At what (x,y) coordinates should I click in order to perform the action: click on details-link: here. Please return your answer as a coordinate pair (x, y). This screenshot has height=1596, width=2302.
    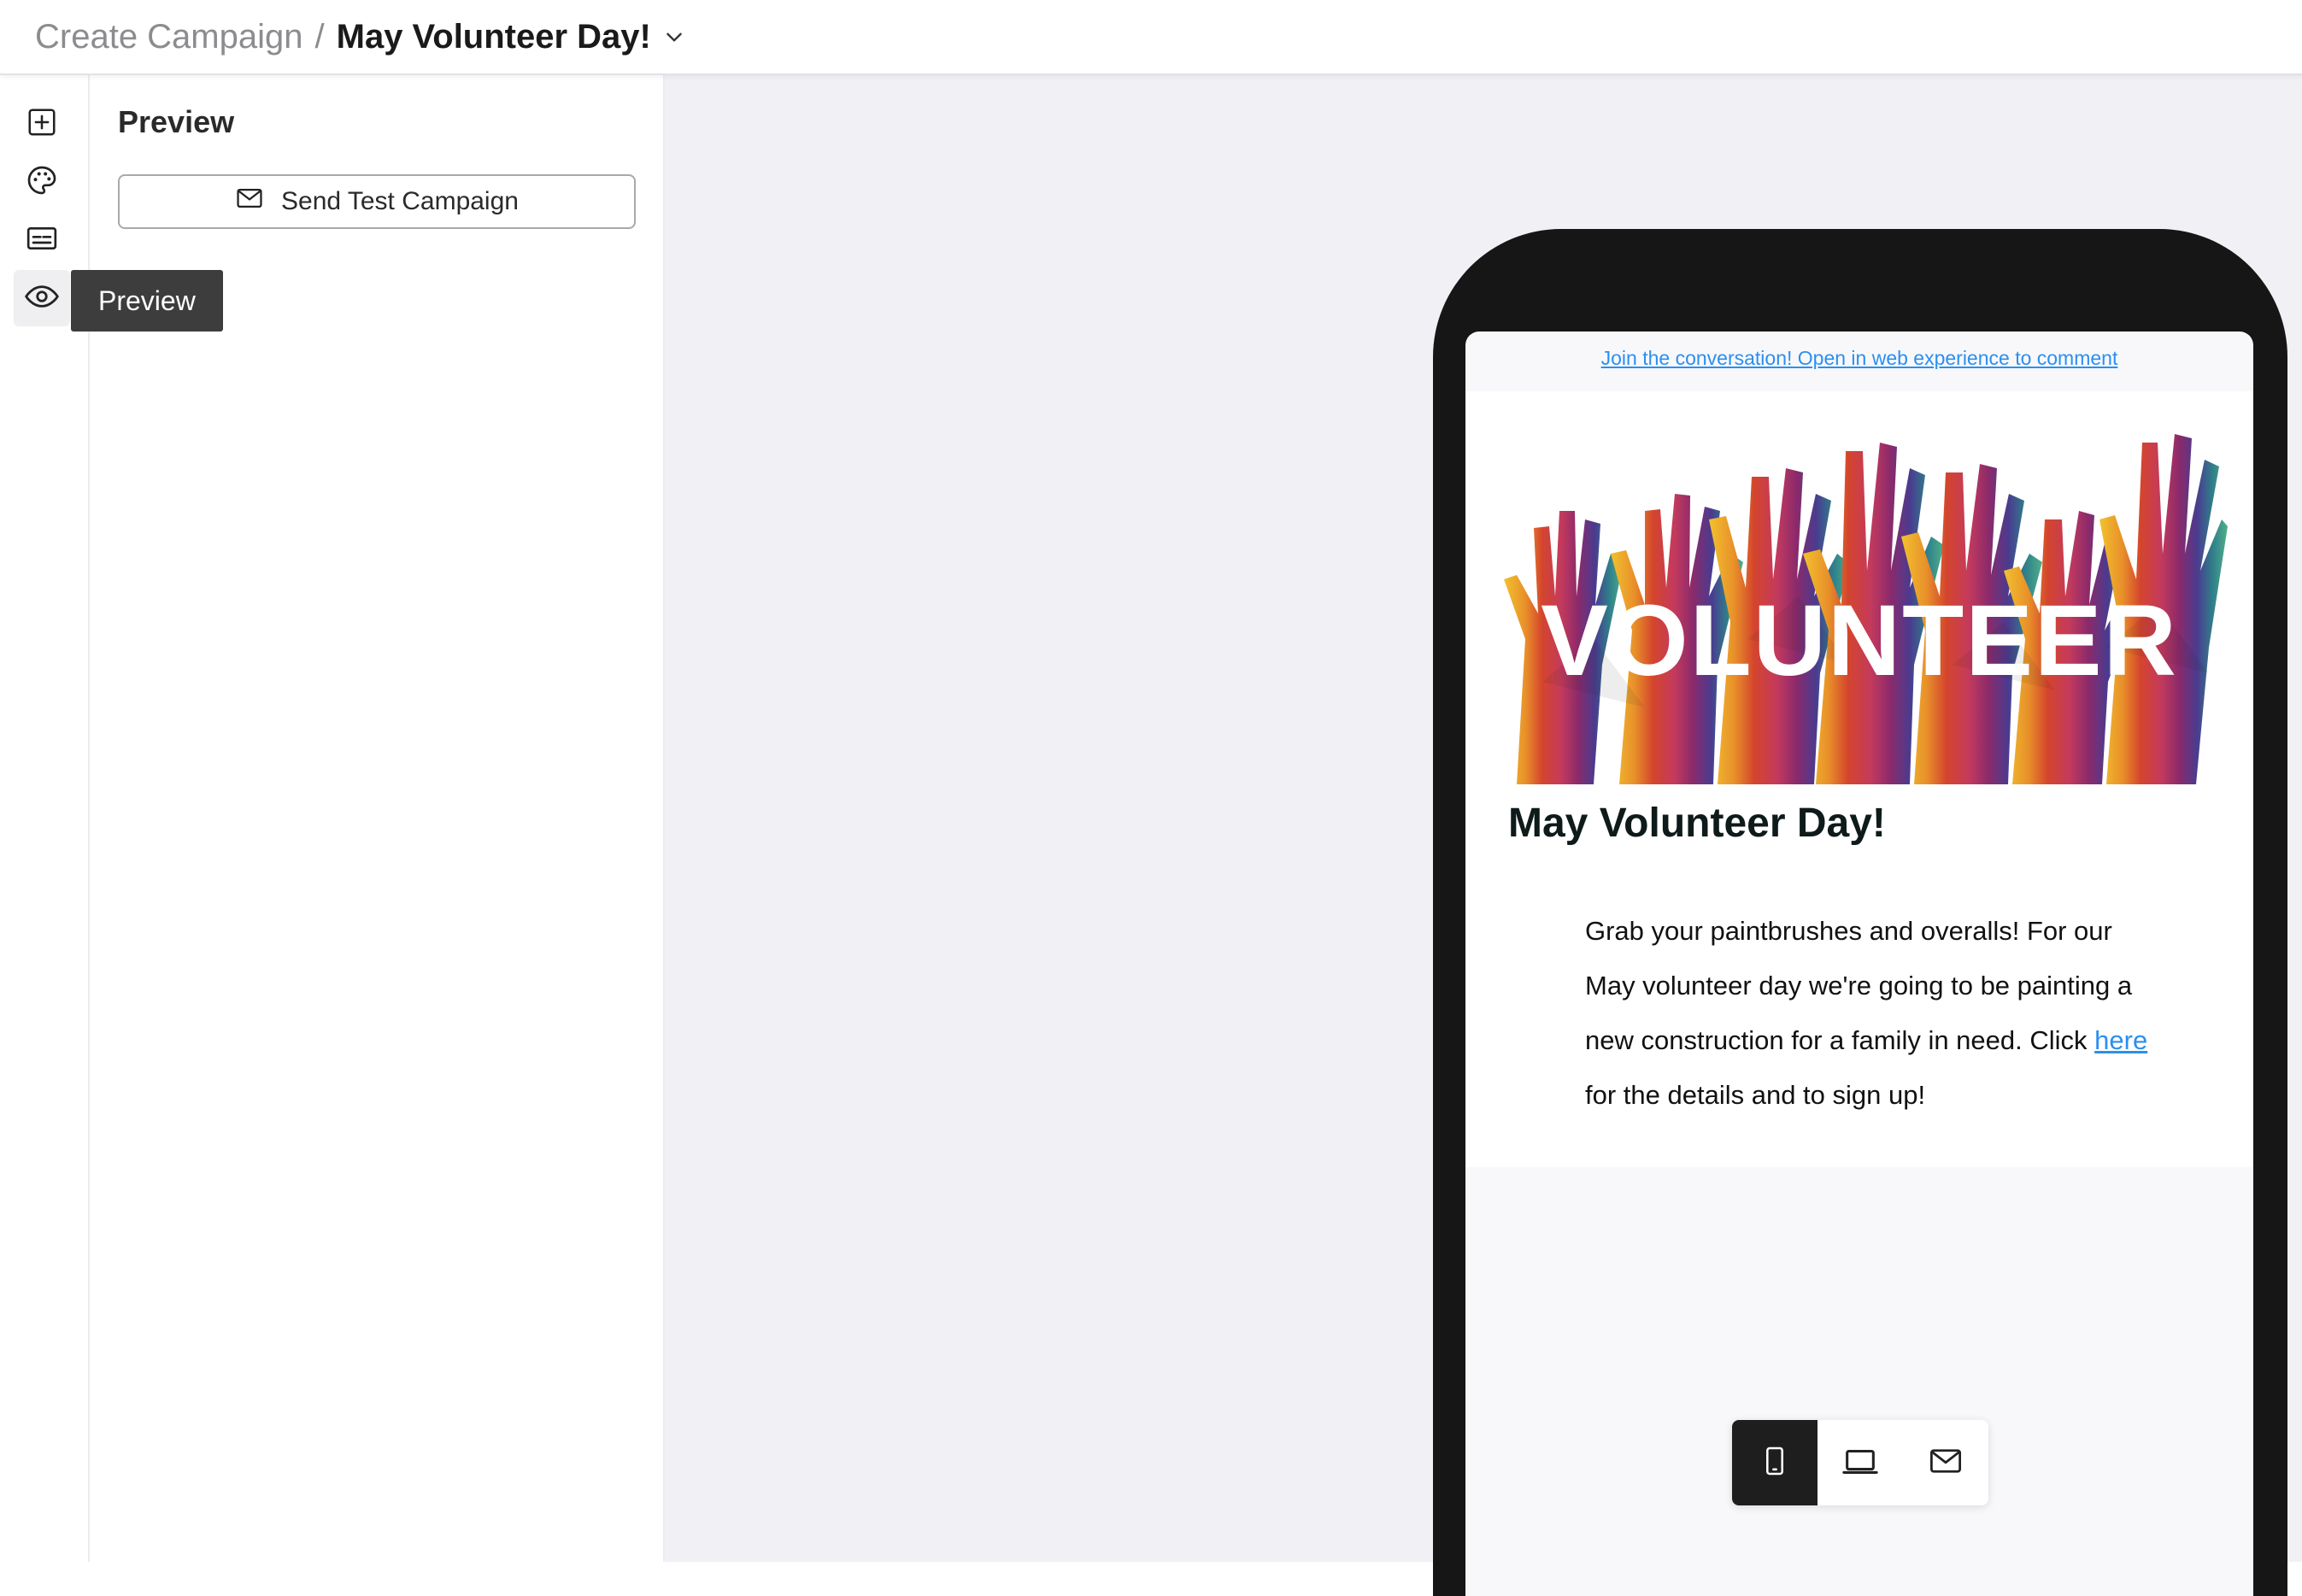
    Looking at the image, I should click on (2120, 1040).